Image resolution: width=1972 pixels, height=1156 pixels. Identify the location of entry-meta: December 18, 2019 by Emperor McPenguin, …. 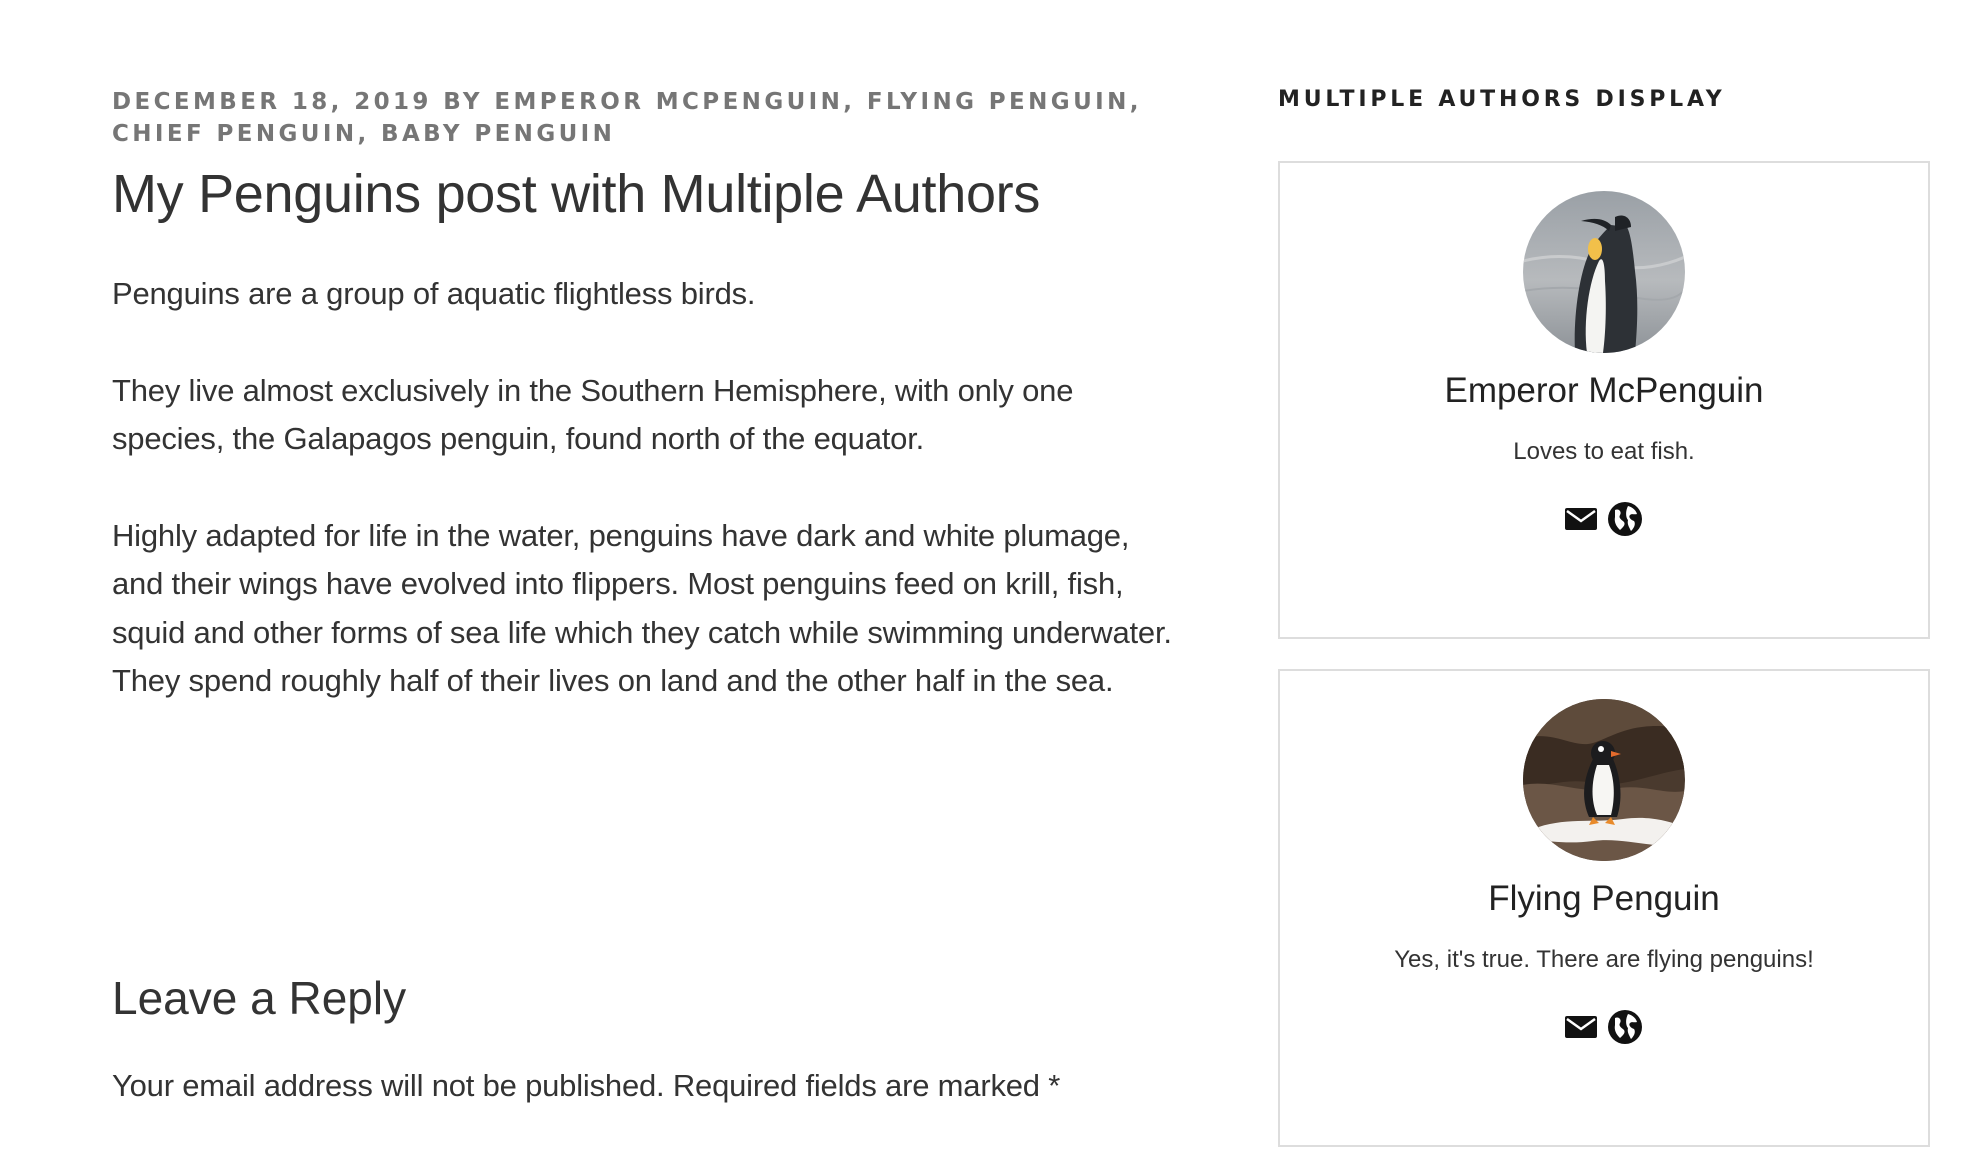
(642, 118).